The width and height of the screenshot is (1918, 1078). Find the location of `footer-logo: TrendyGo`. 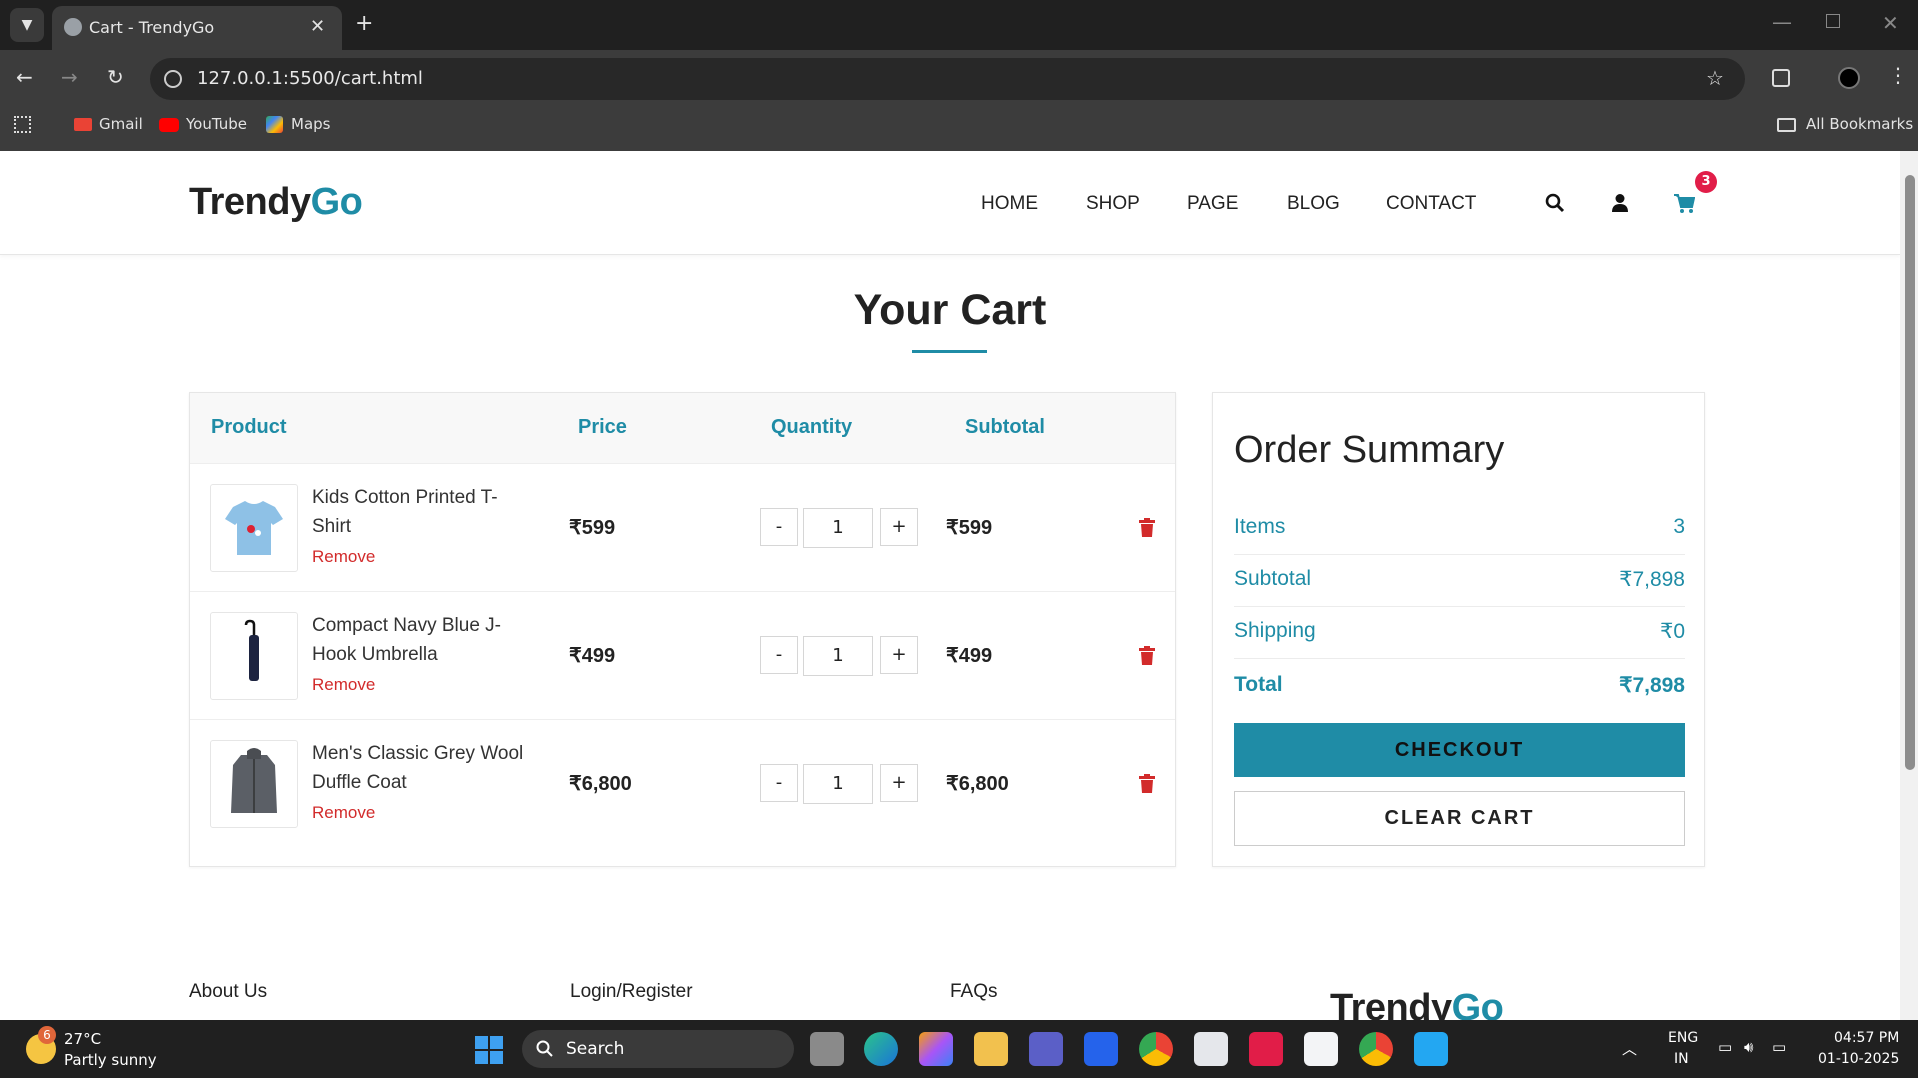

footer-logo: TrendyGo is located at coordinates (1417, 1003).